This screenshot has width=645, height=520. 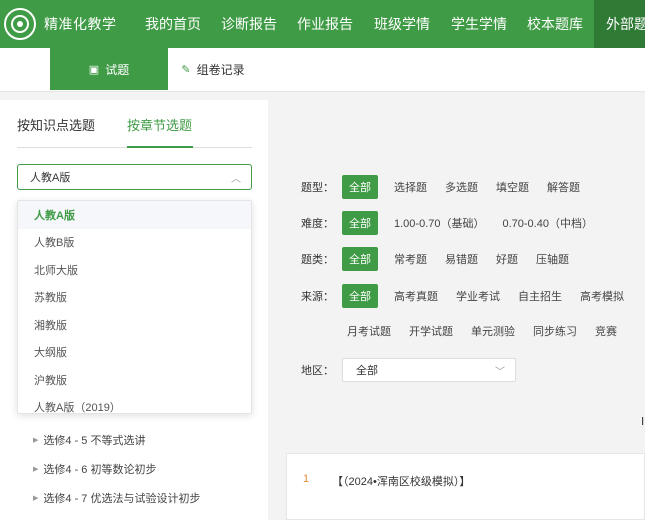 What do you see at coordinates (80, 24) in the screenshot?
I see `app-title: 精准化教学` at bounding box center [80, 24].